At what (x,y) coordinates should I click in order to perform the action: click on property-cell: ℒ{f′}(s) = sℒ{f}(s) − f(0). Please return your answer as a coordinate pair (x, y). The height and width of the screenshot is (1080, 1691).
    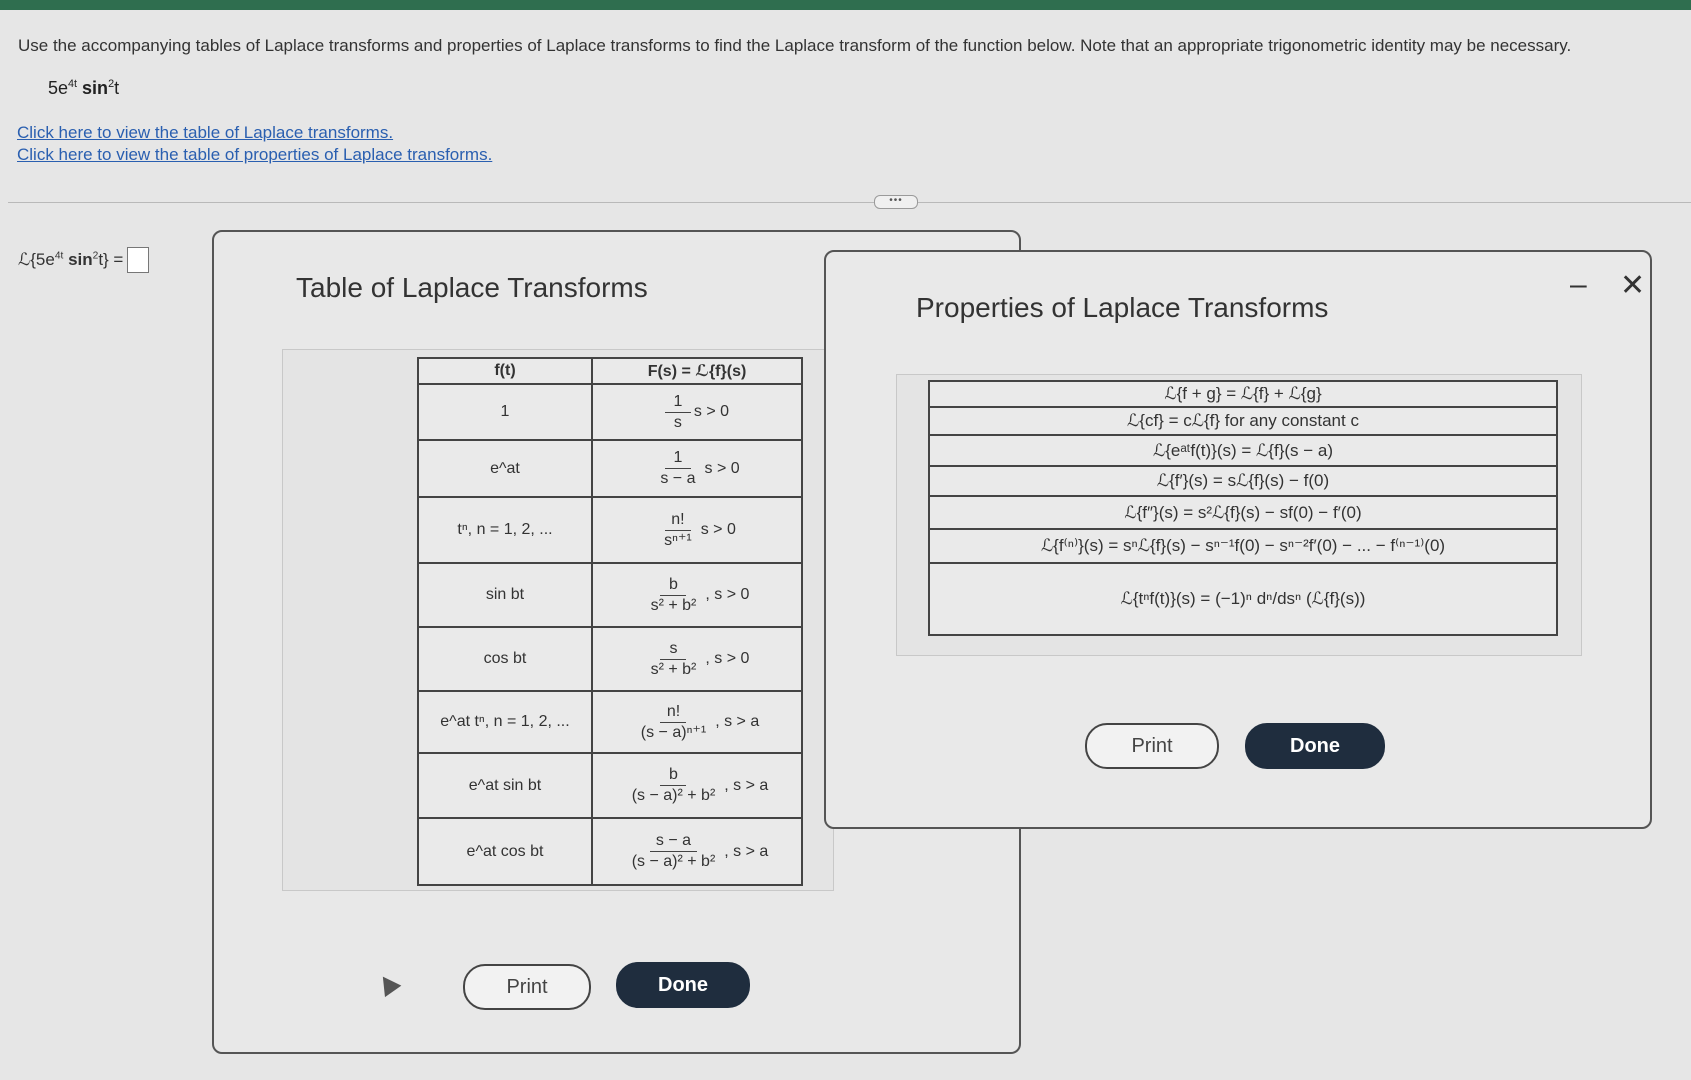
    Looking at the image, I should click on (1243, 481).